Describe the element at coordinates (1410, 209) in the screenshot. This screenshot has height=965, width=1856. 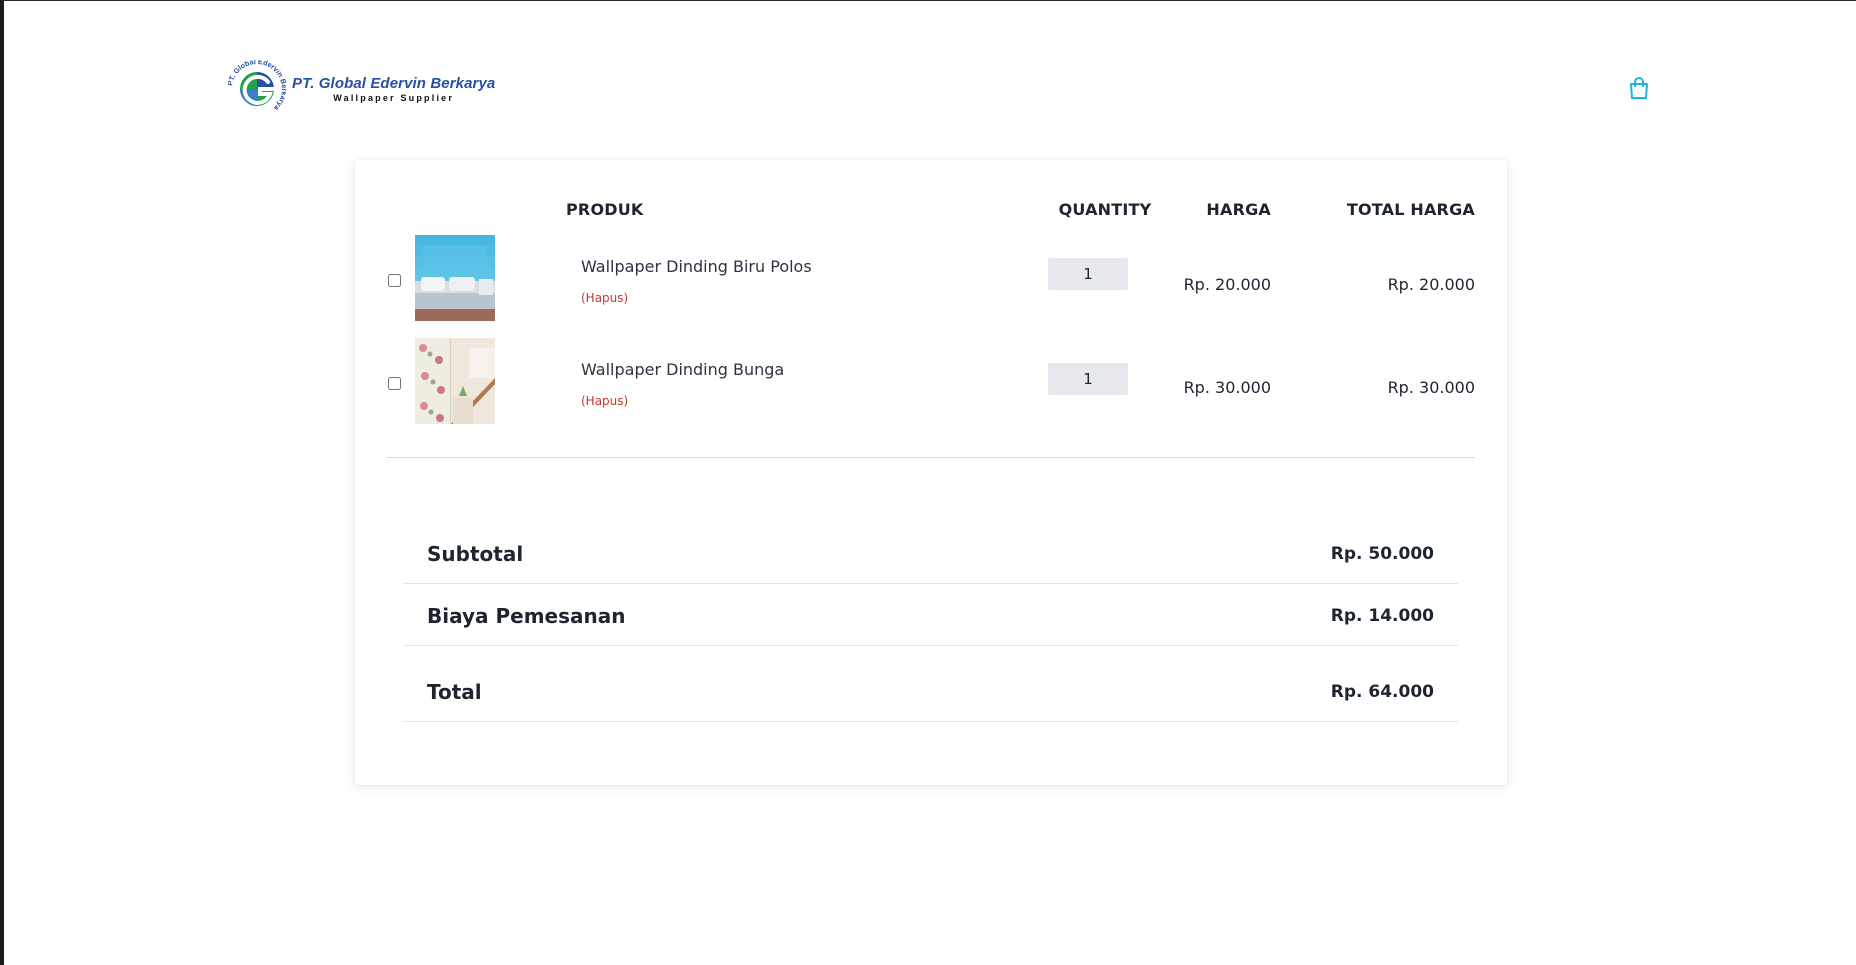
I see `column-header-total-price: TOTAL HARGA` at that location.